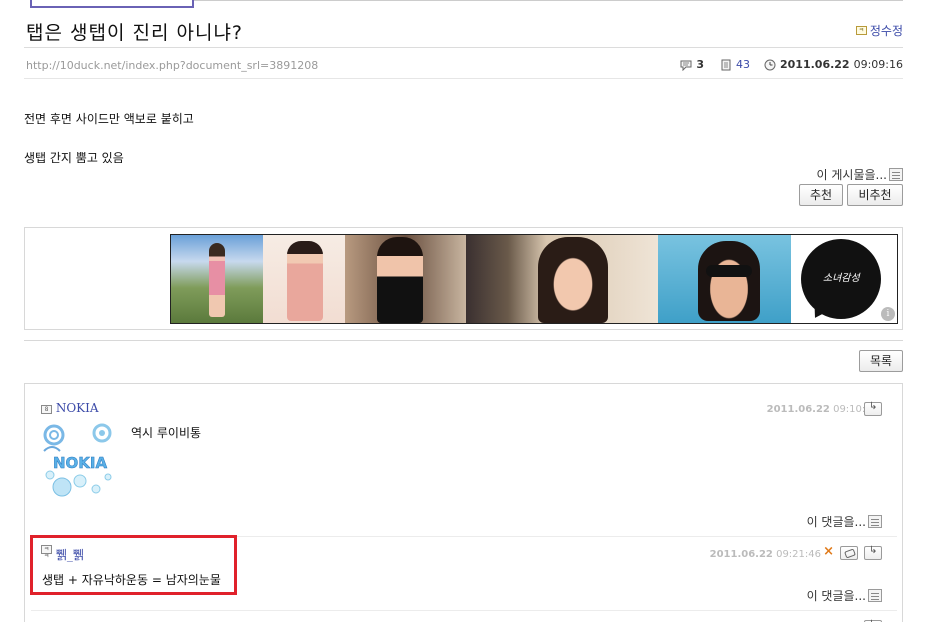 The height and width of the screenshot is (622, 925). What do you see at coordinates (77, 408) in the screenshot?
I see `comment-author-name: NOKIA` at bounding box center [77, 408].